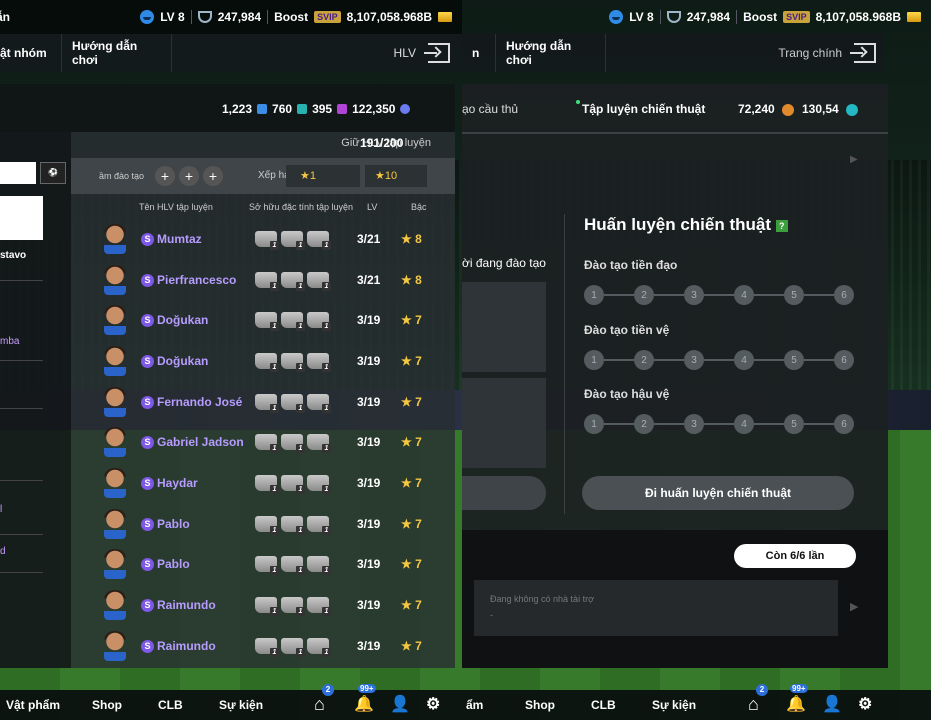 The width and height of the screenshot is (931, 720). I want to click on table-row: SHaydar 3/19 ★ 7, so click(263, 483).